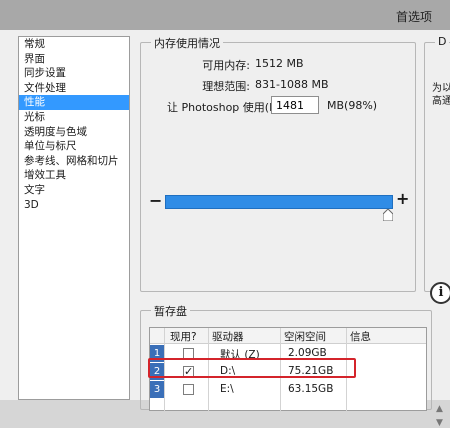 The image size is (450, 428). What do you see at coordinates (183, 337) in the screenshot?
I see `column-header-active: 现用?` at bounding box center [183, 337].